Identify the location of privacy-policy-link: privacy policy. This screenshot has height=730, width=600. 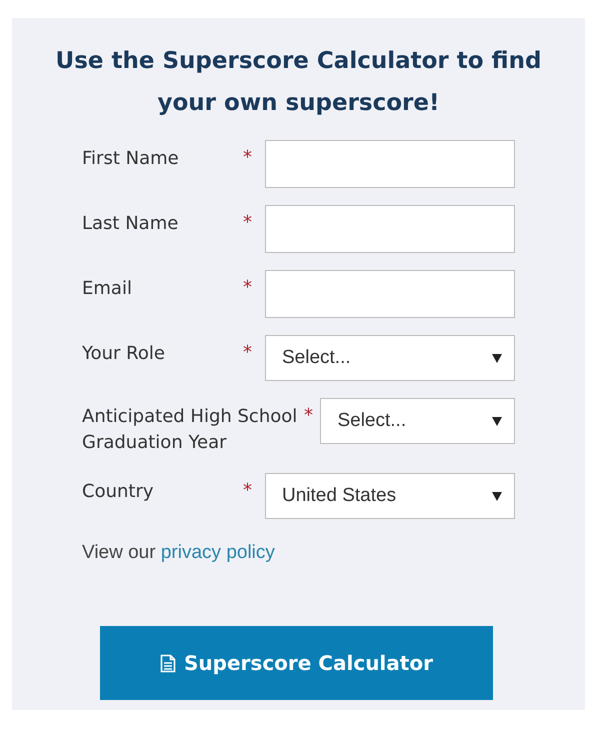
(217, 552).